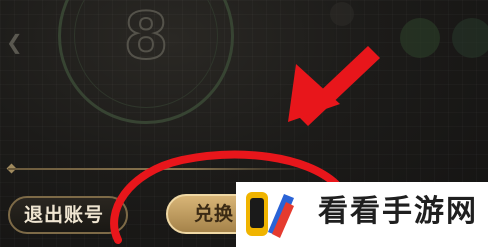  Describe the element at coordinates (398, 211) in the screenshot. I see `site-watermark-text: 看看手游网` at that location.